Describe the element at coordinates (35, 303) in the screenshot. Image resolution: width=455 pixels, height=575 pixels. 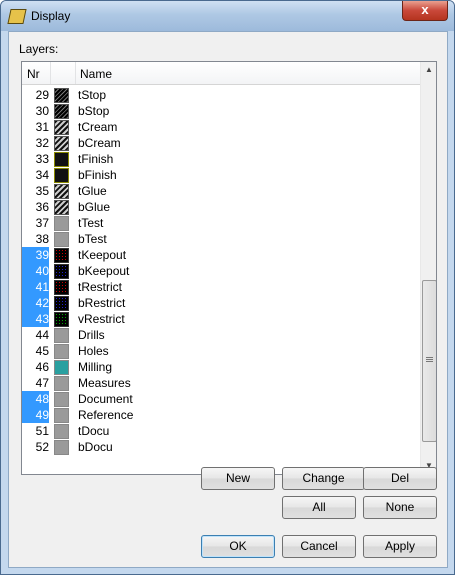
I see `layer-number: 42` at that location.